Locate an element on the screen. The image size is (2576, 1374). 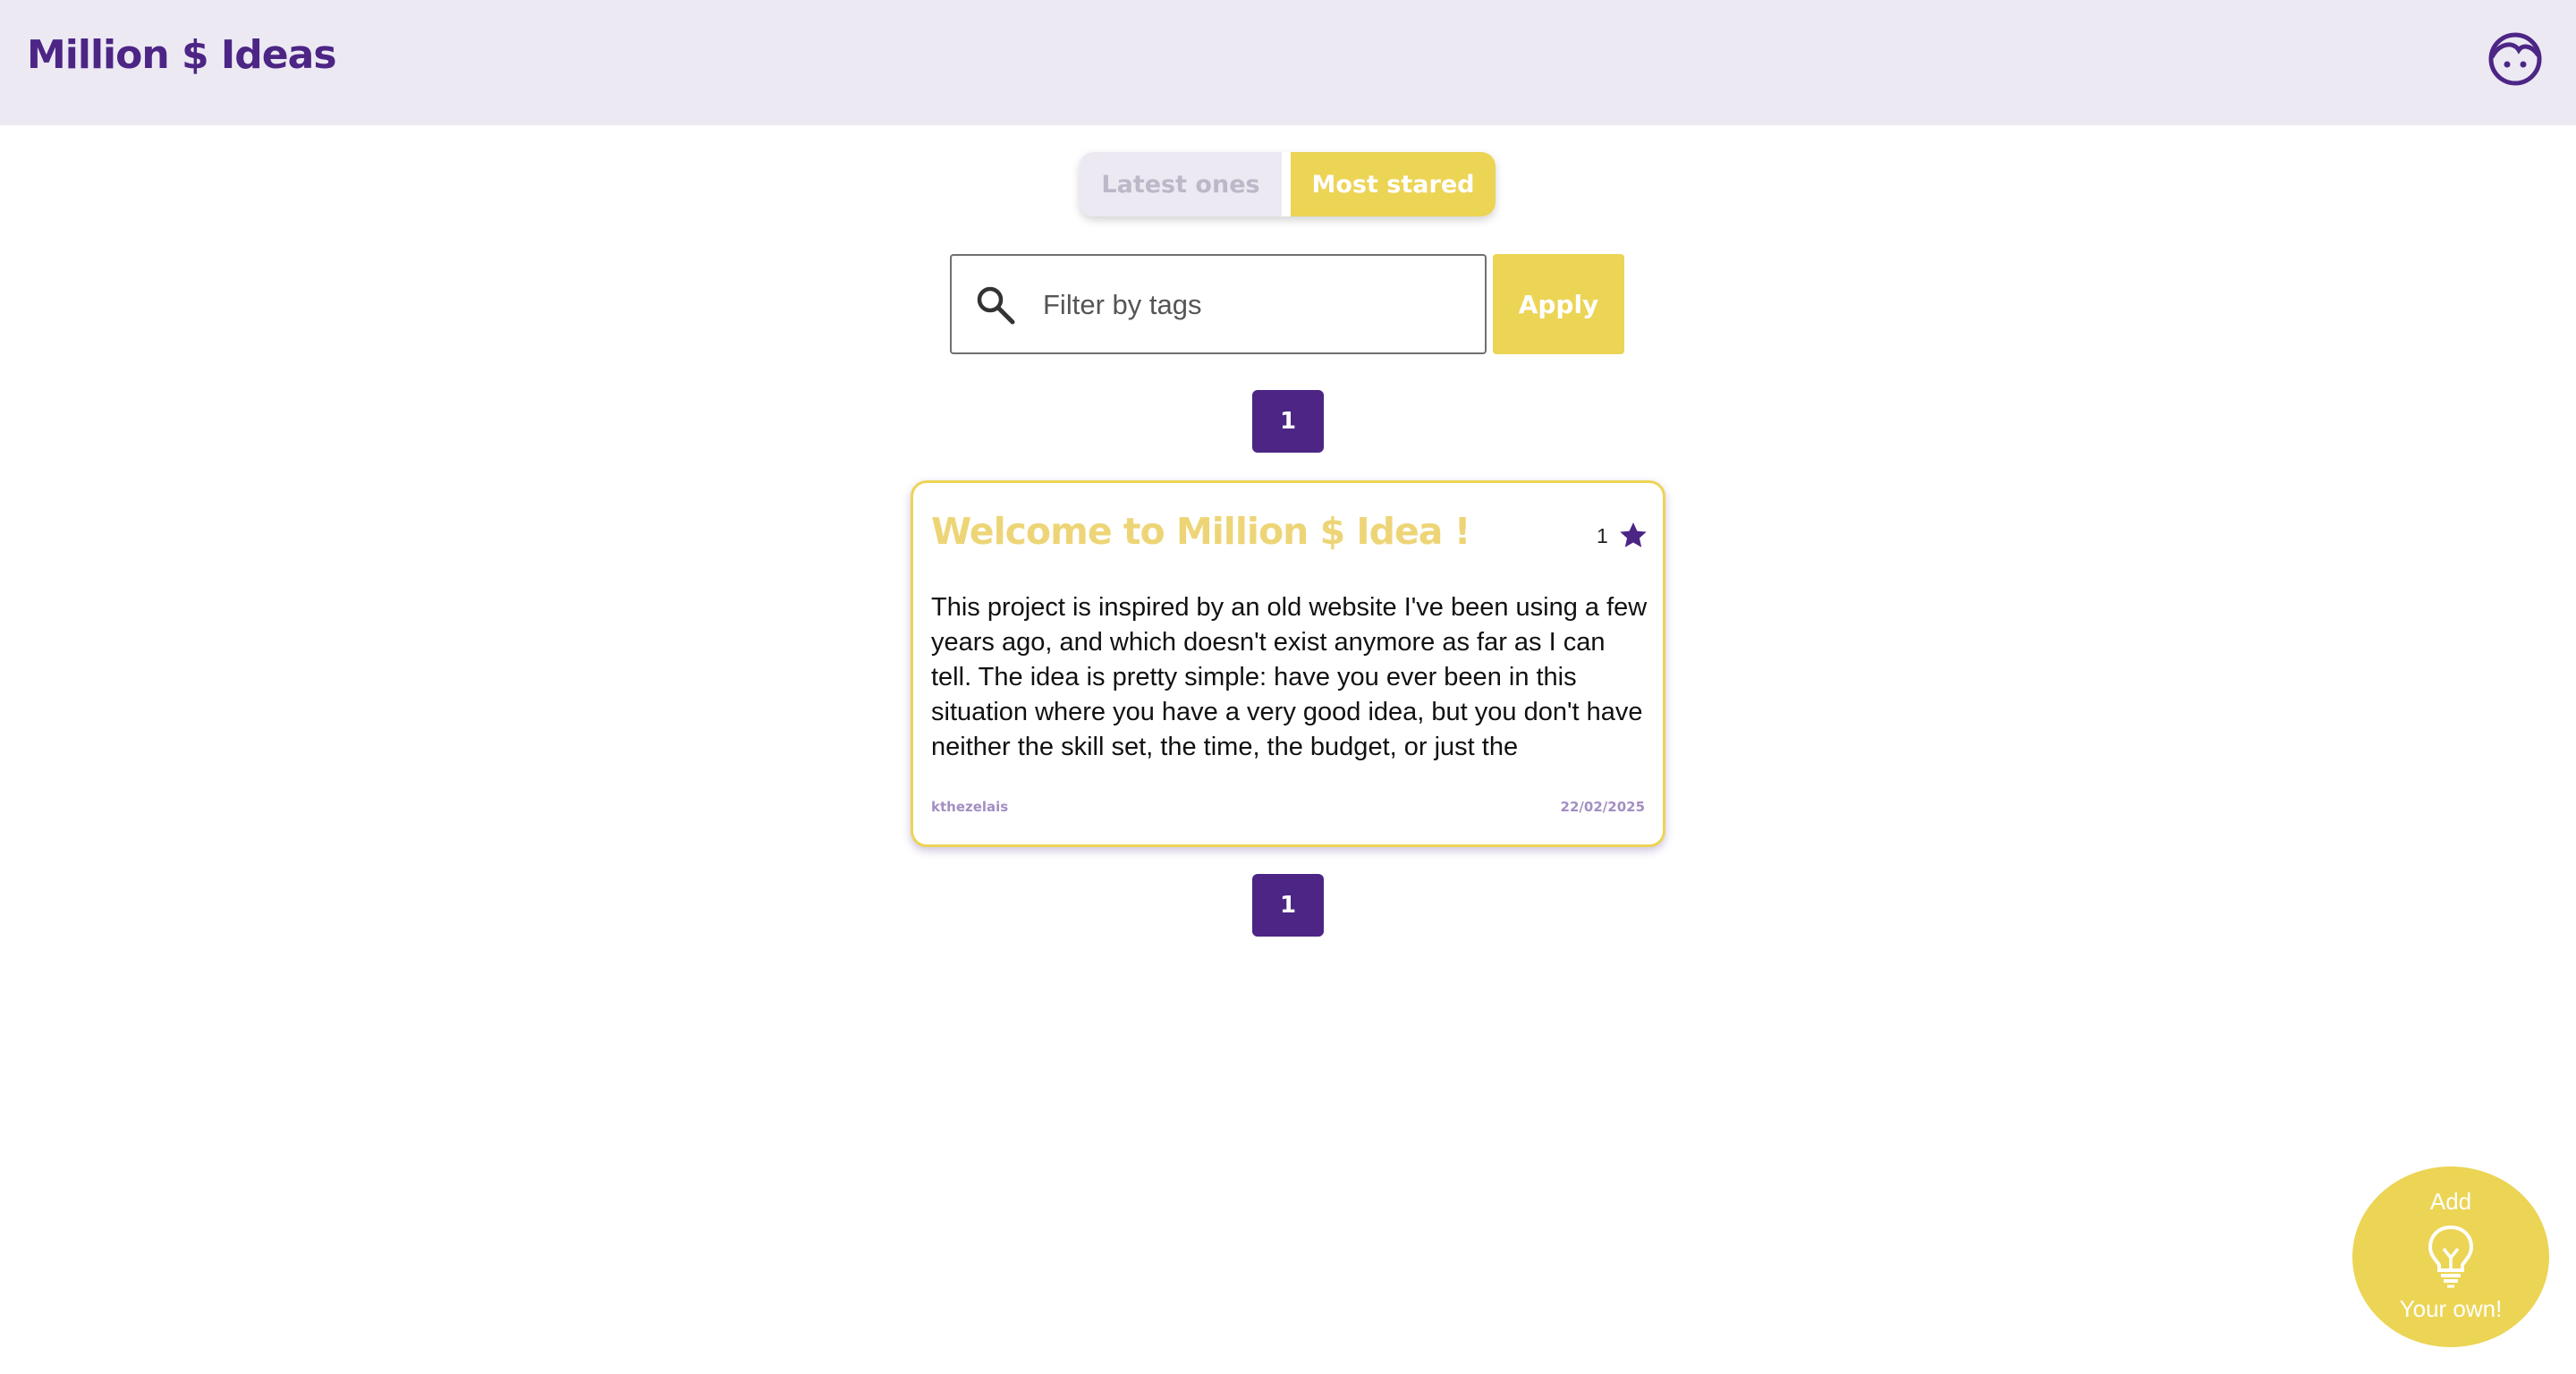
pagination-page-bottom: 1 is located at coordinates (1288, 905).